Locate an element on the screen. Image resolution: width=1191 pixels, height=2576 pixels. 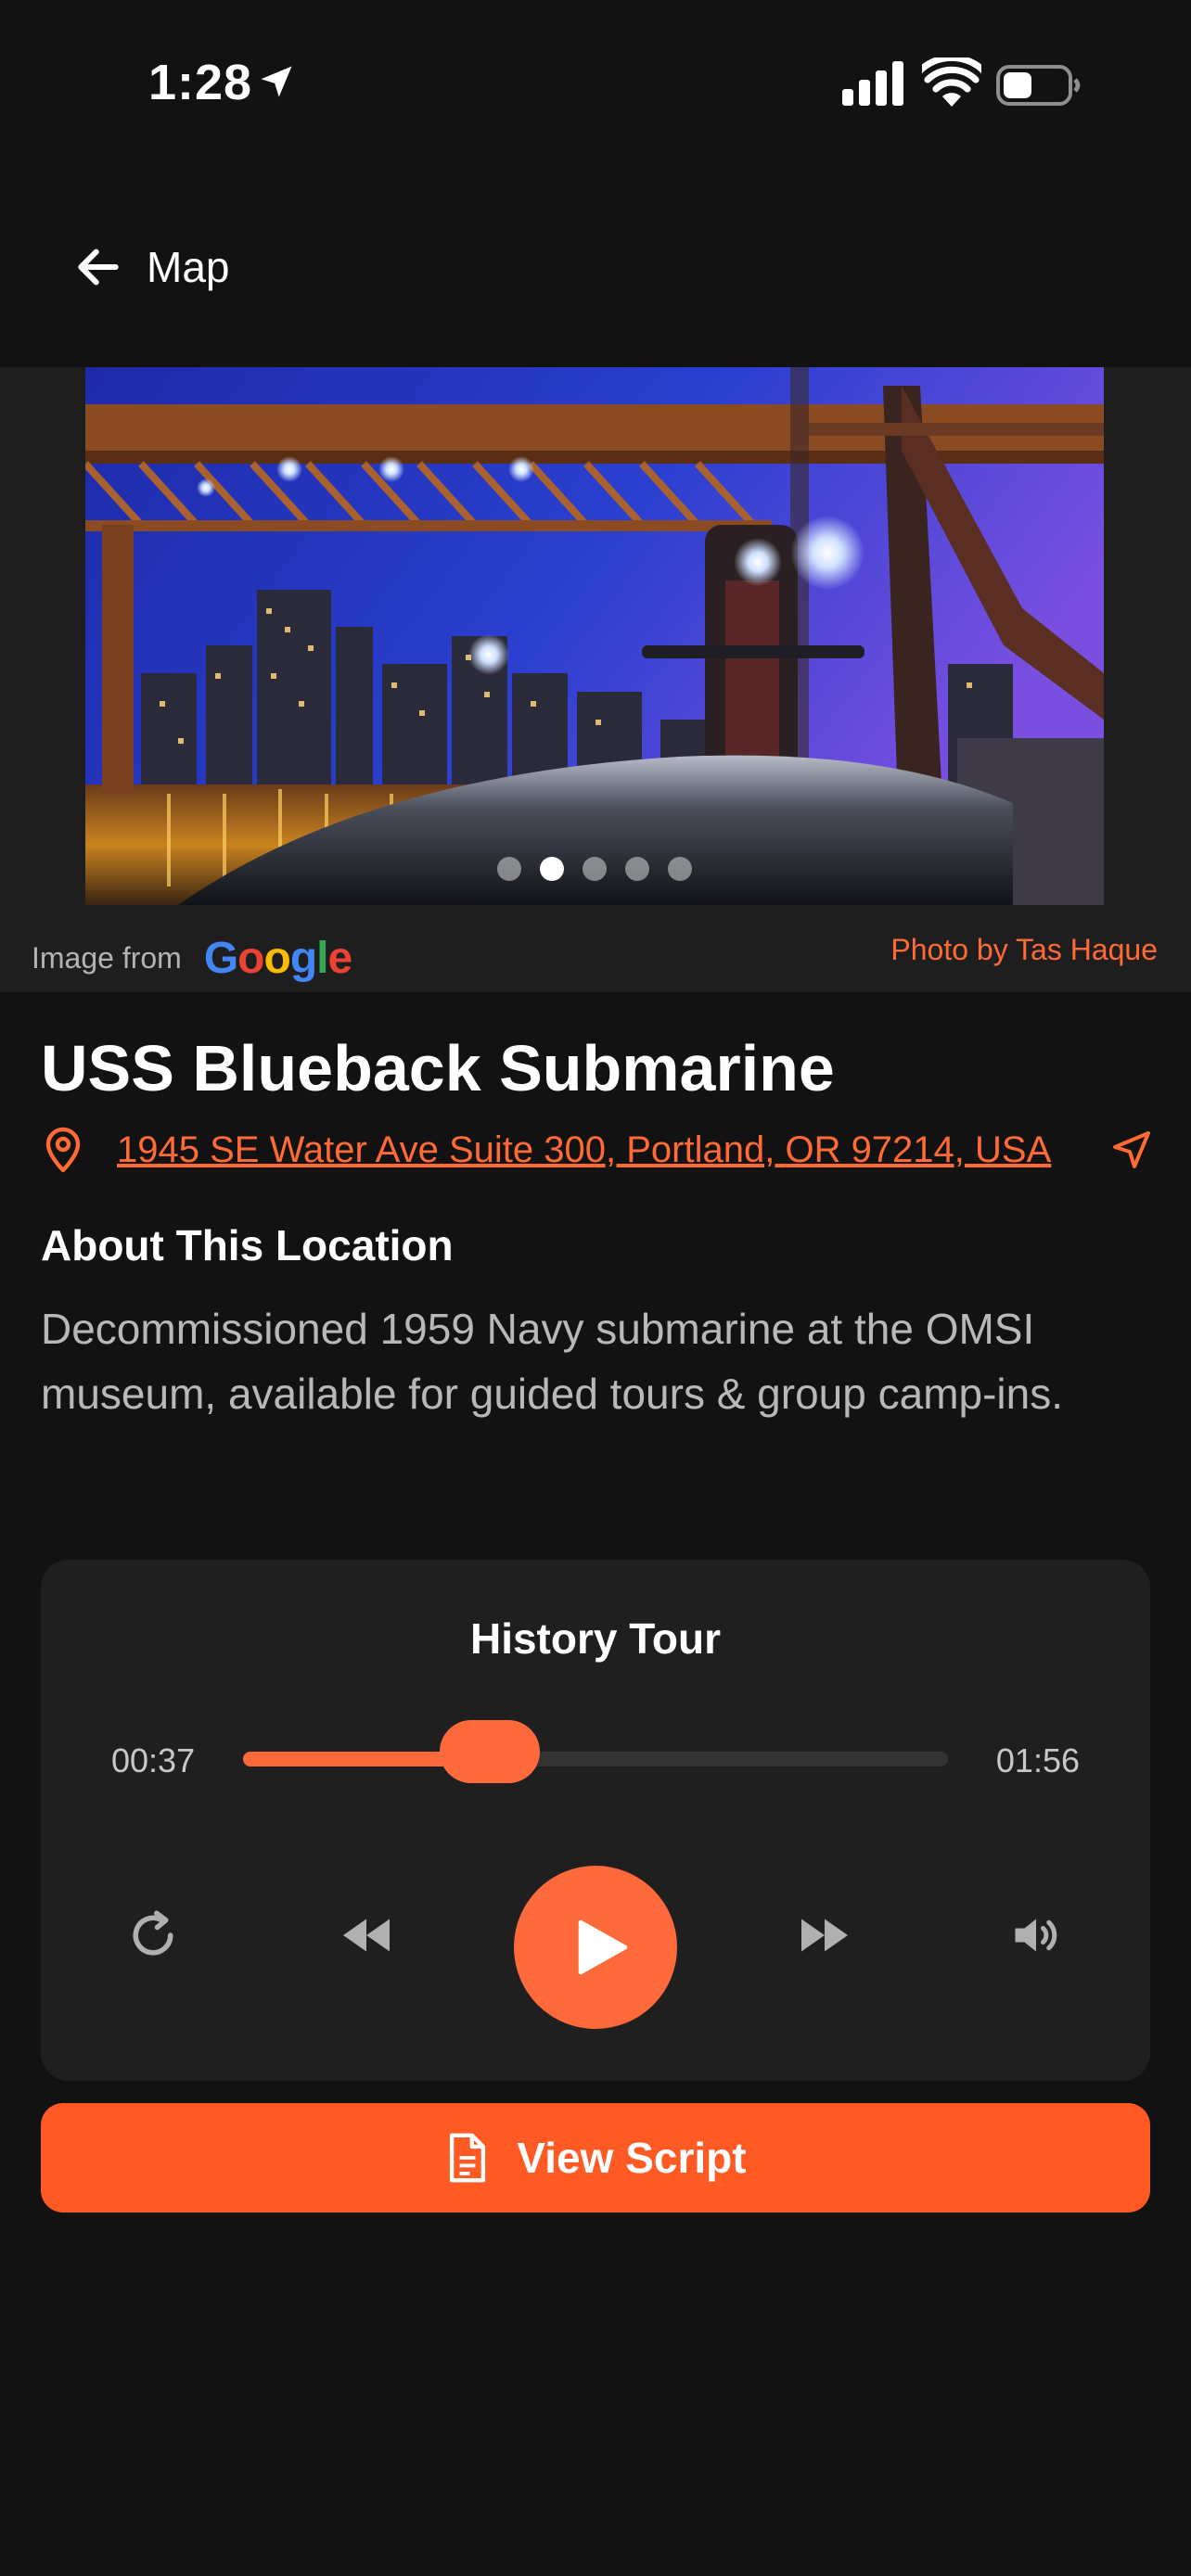
map-pin-icon is located at coordinates (63, 1150).